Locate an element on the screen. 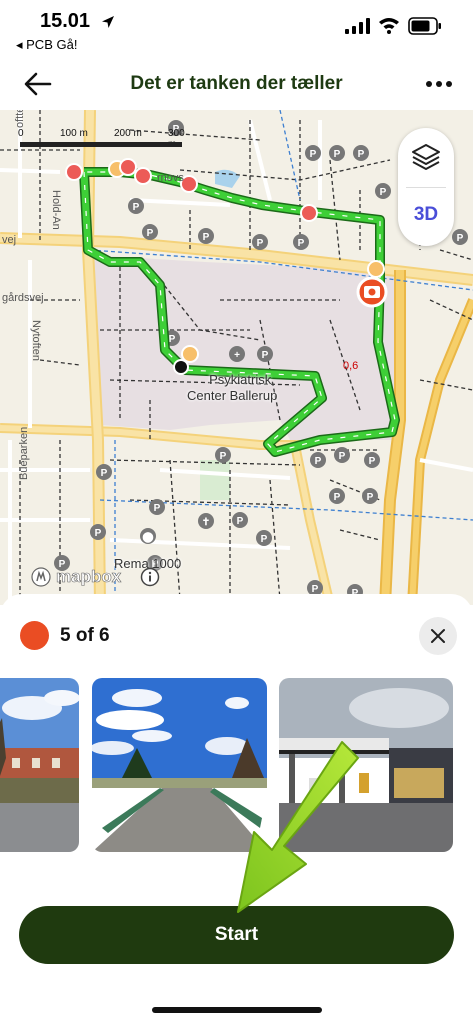  back-to-app-link: ◂ PCB Gå! is located at coordinates (46, 45).